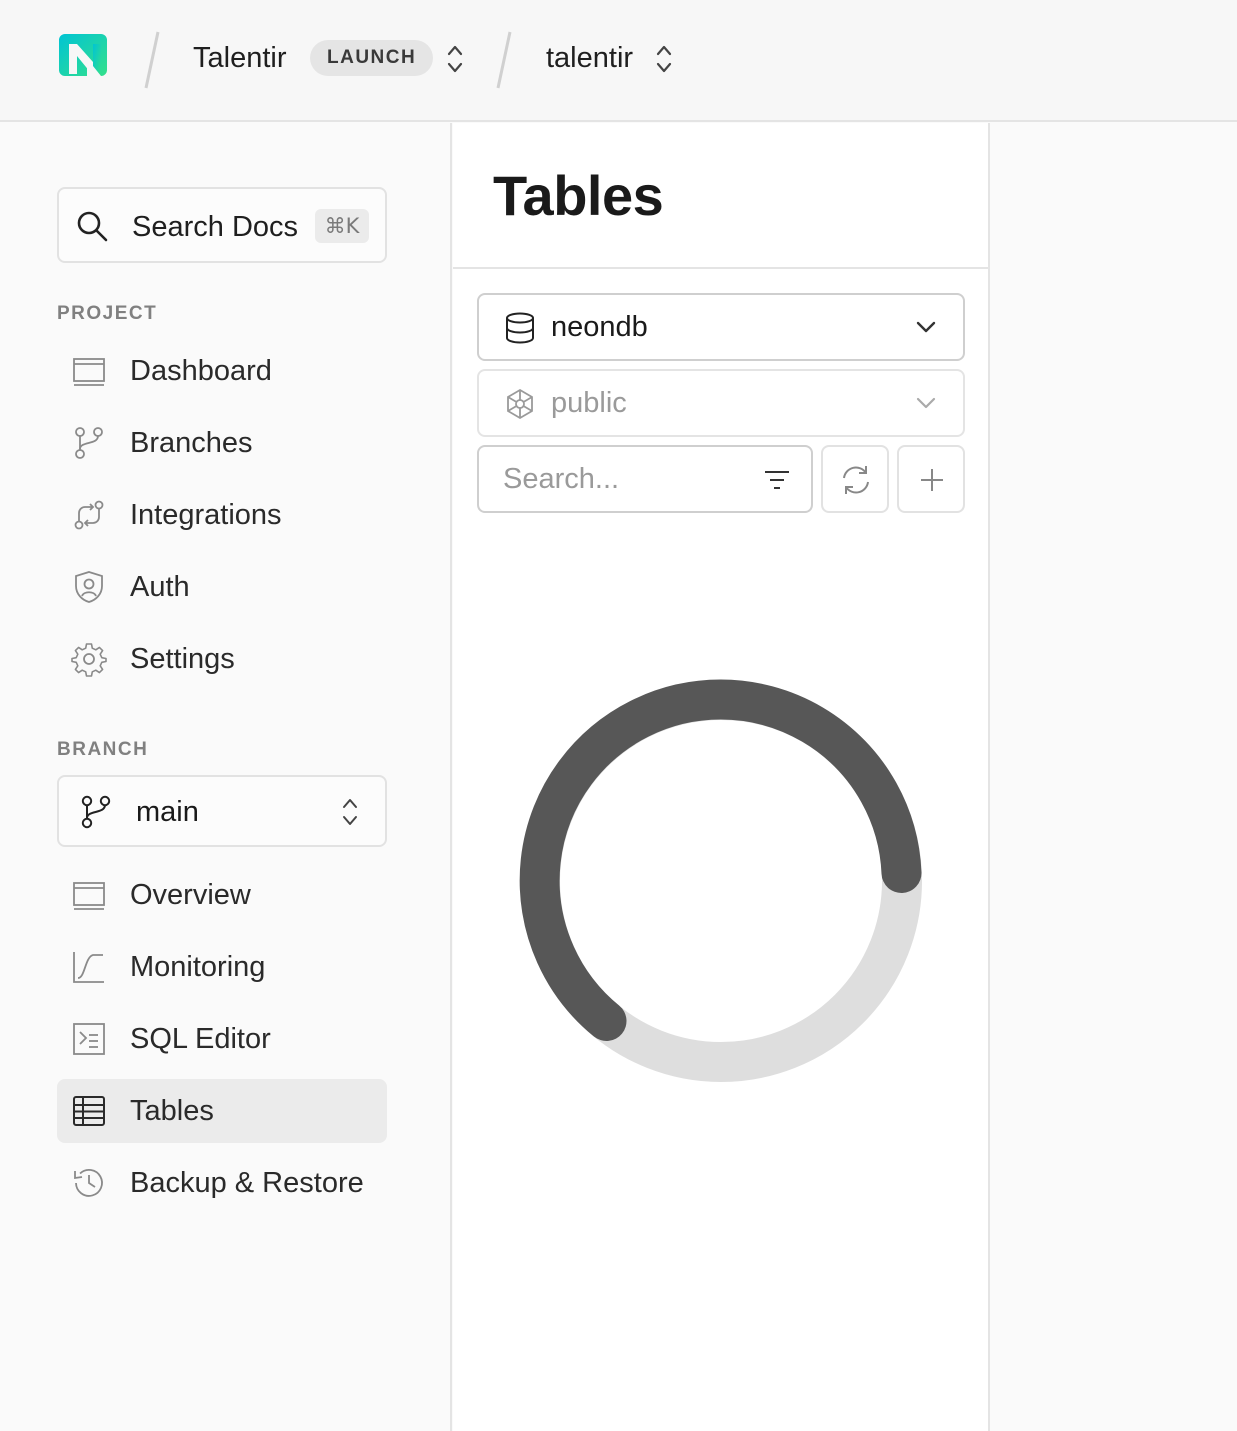  I want to click on loading-spinner, so click(721, 881).